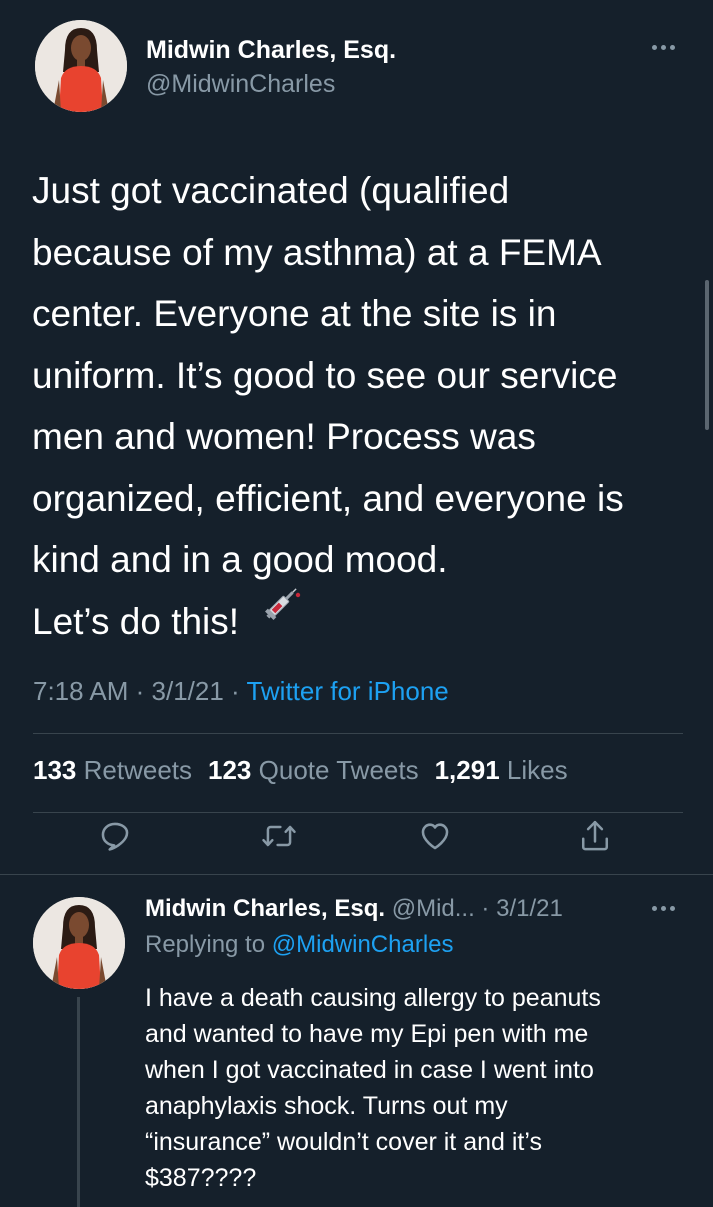 The height and width of the screenshot is (1207, 713). I want to click on replying-mention-link: @MidwinCharles, so click(363, 944).